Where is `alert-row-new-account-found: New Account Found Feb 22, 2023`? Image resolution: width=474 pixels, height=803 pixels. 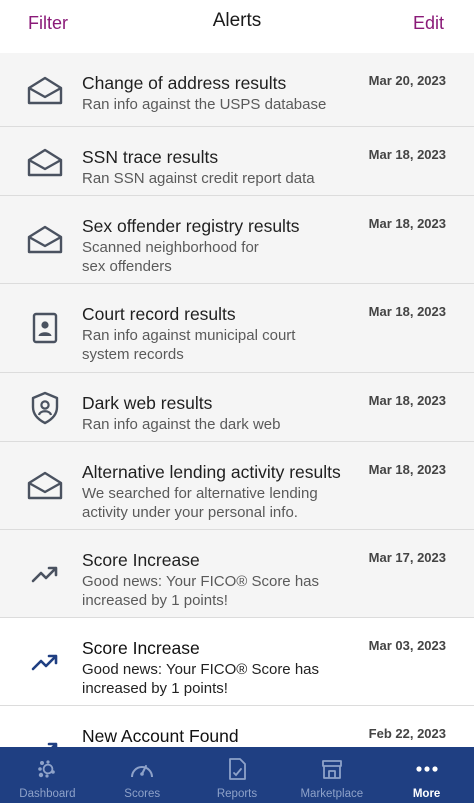
alert-row-new-account-found: New Account Found Feb 22, 2023 is located at coordinates (237, 726).